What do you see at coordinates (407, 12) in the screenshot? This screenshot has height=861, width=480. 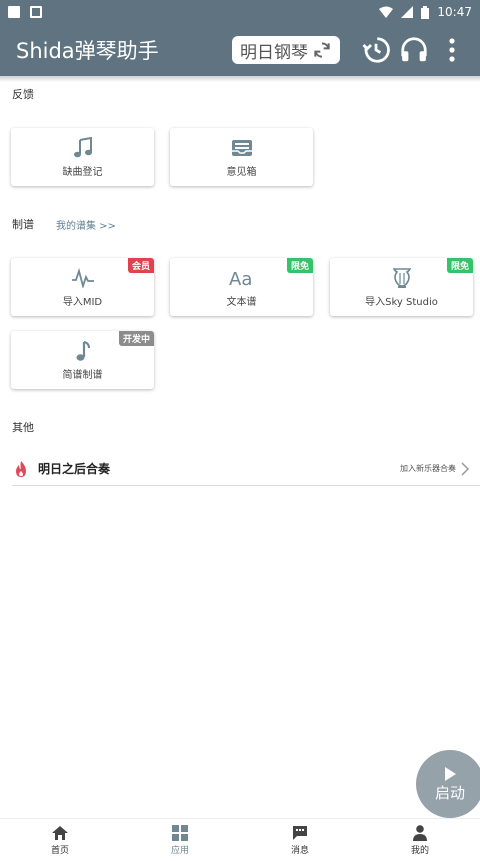 I see `signal-icon` at bounding box center [407, 12].